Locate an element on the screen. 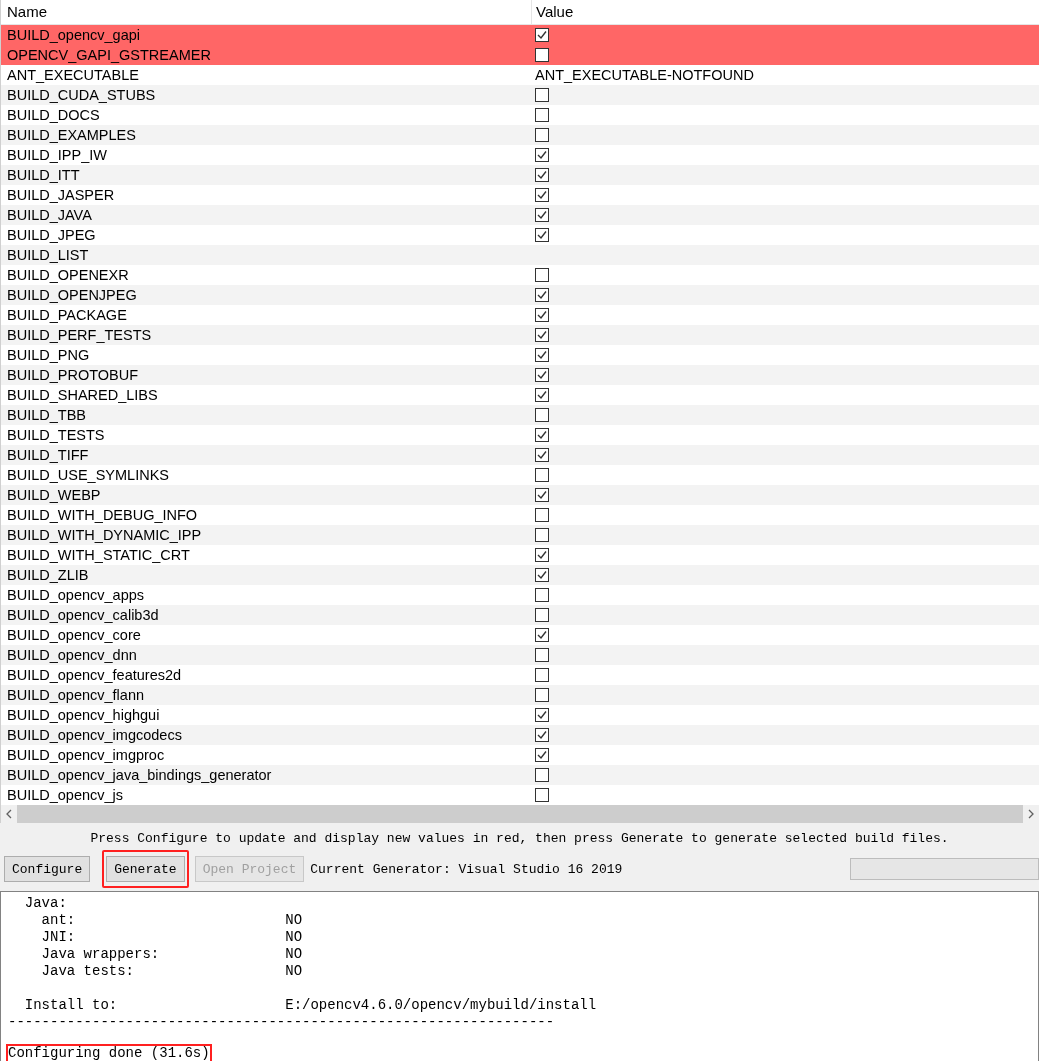 The height and width of the screenshot is (1061, 1039). table-row: BUILD_opencv_apps is located at coordinates (520, 595).